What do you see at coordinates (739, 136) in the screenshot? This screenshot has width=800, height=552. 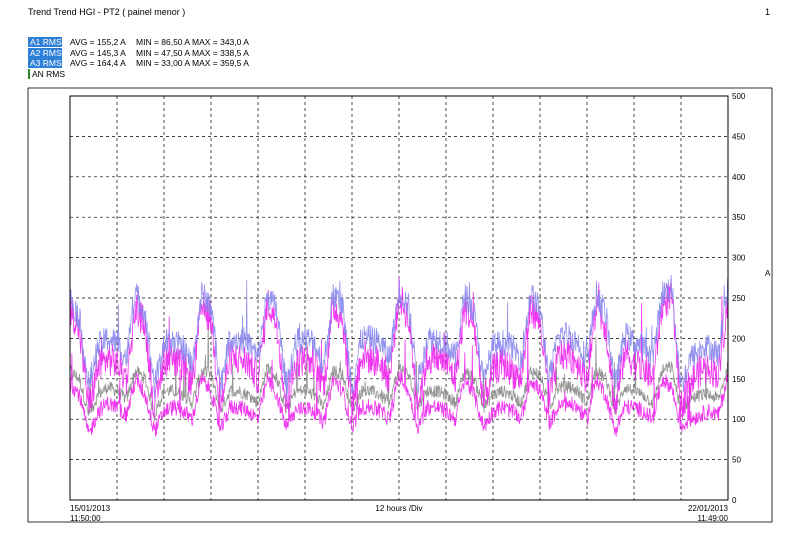 I see `y-tick-label: 450` at bounding box center [739, 136].